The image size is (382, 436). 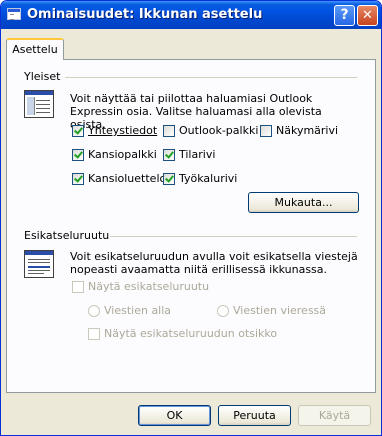 What do you see at coordinates (78, 179) in the screenshot?
I see `checkbox-folder-list` at bounding box center [78, 179].